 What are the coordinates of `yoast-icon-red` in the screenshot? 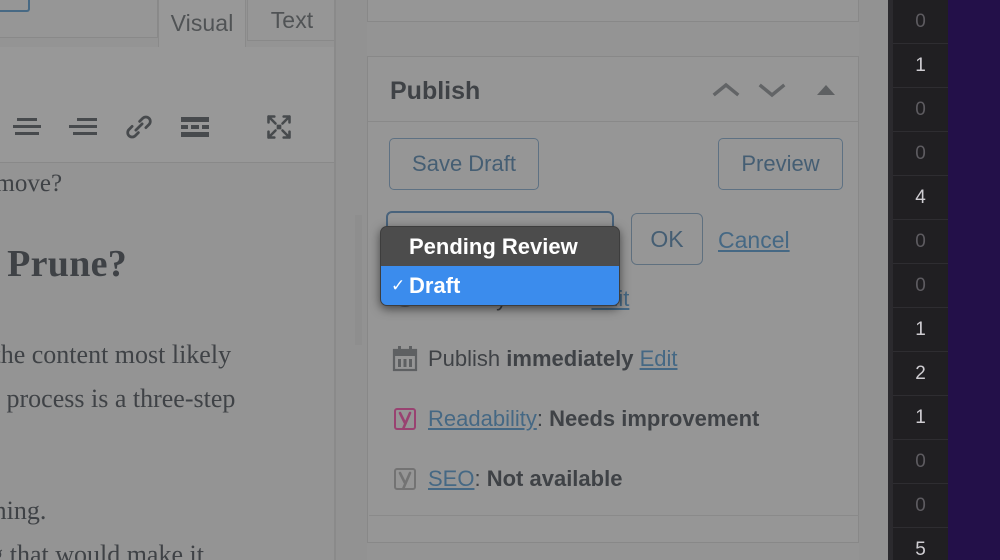 It's located at (405, 419).